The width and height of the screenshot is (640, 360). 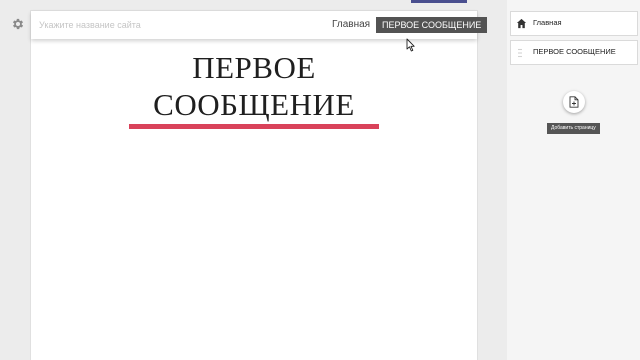 What do you see at coordinates (521, 23) in the screenshot?
I see `home-icon` at bounding box center [521, 23].